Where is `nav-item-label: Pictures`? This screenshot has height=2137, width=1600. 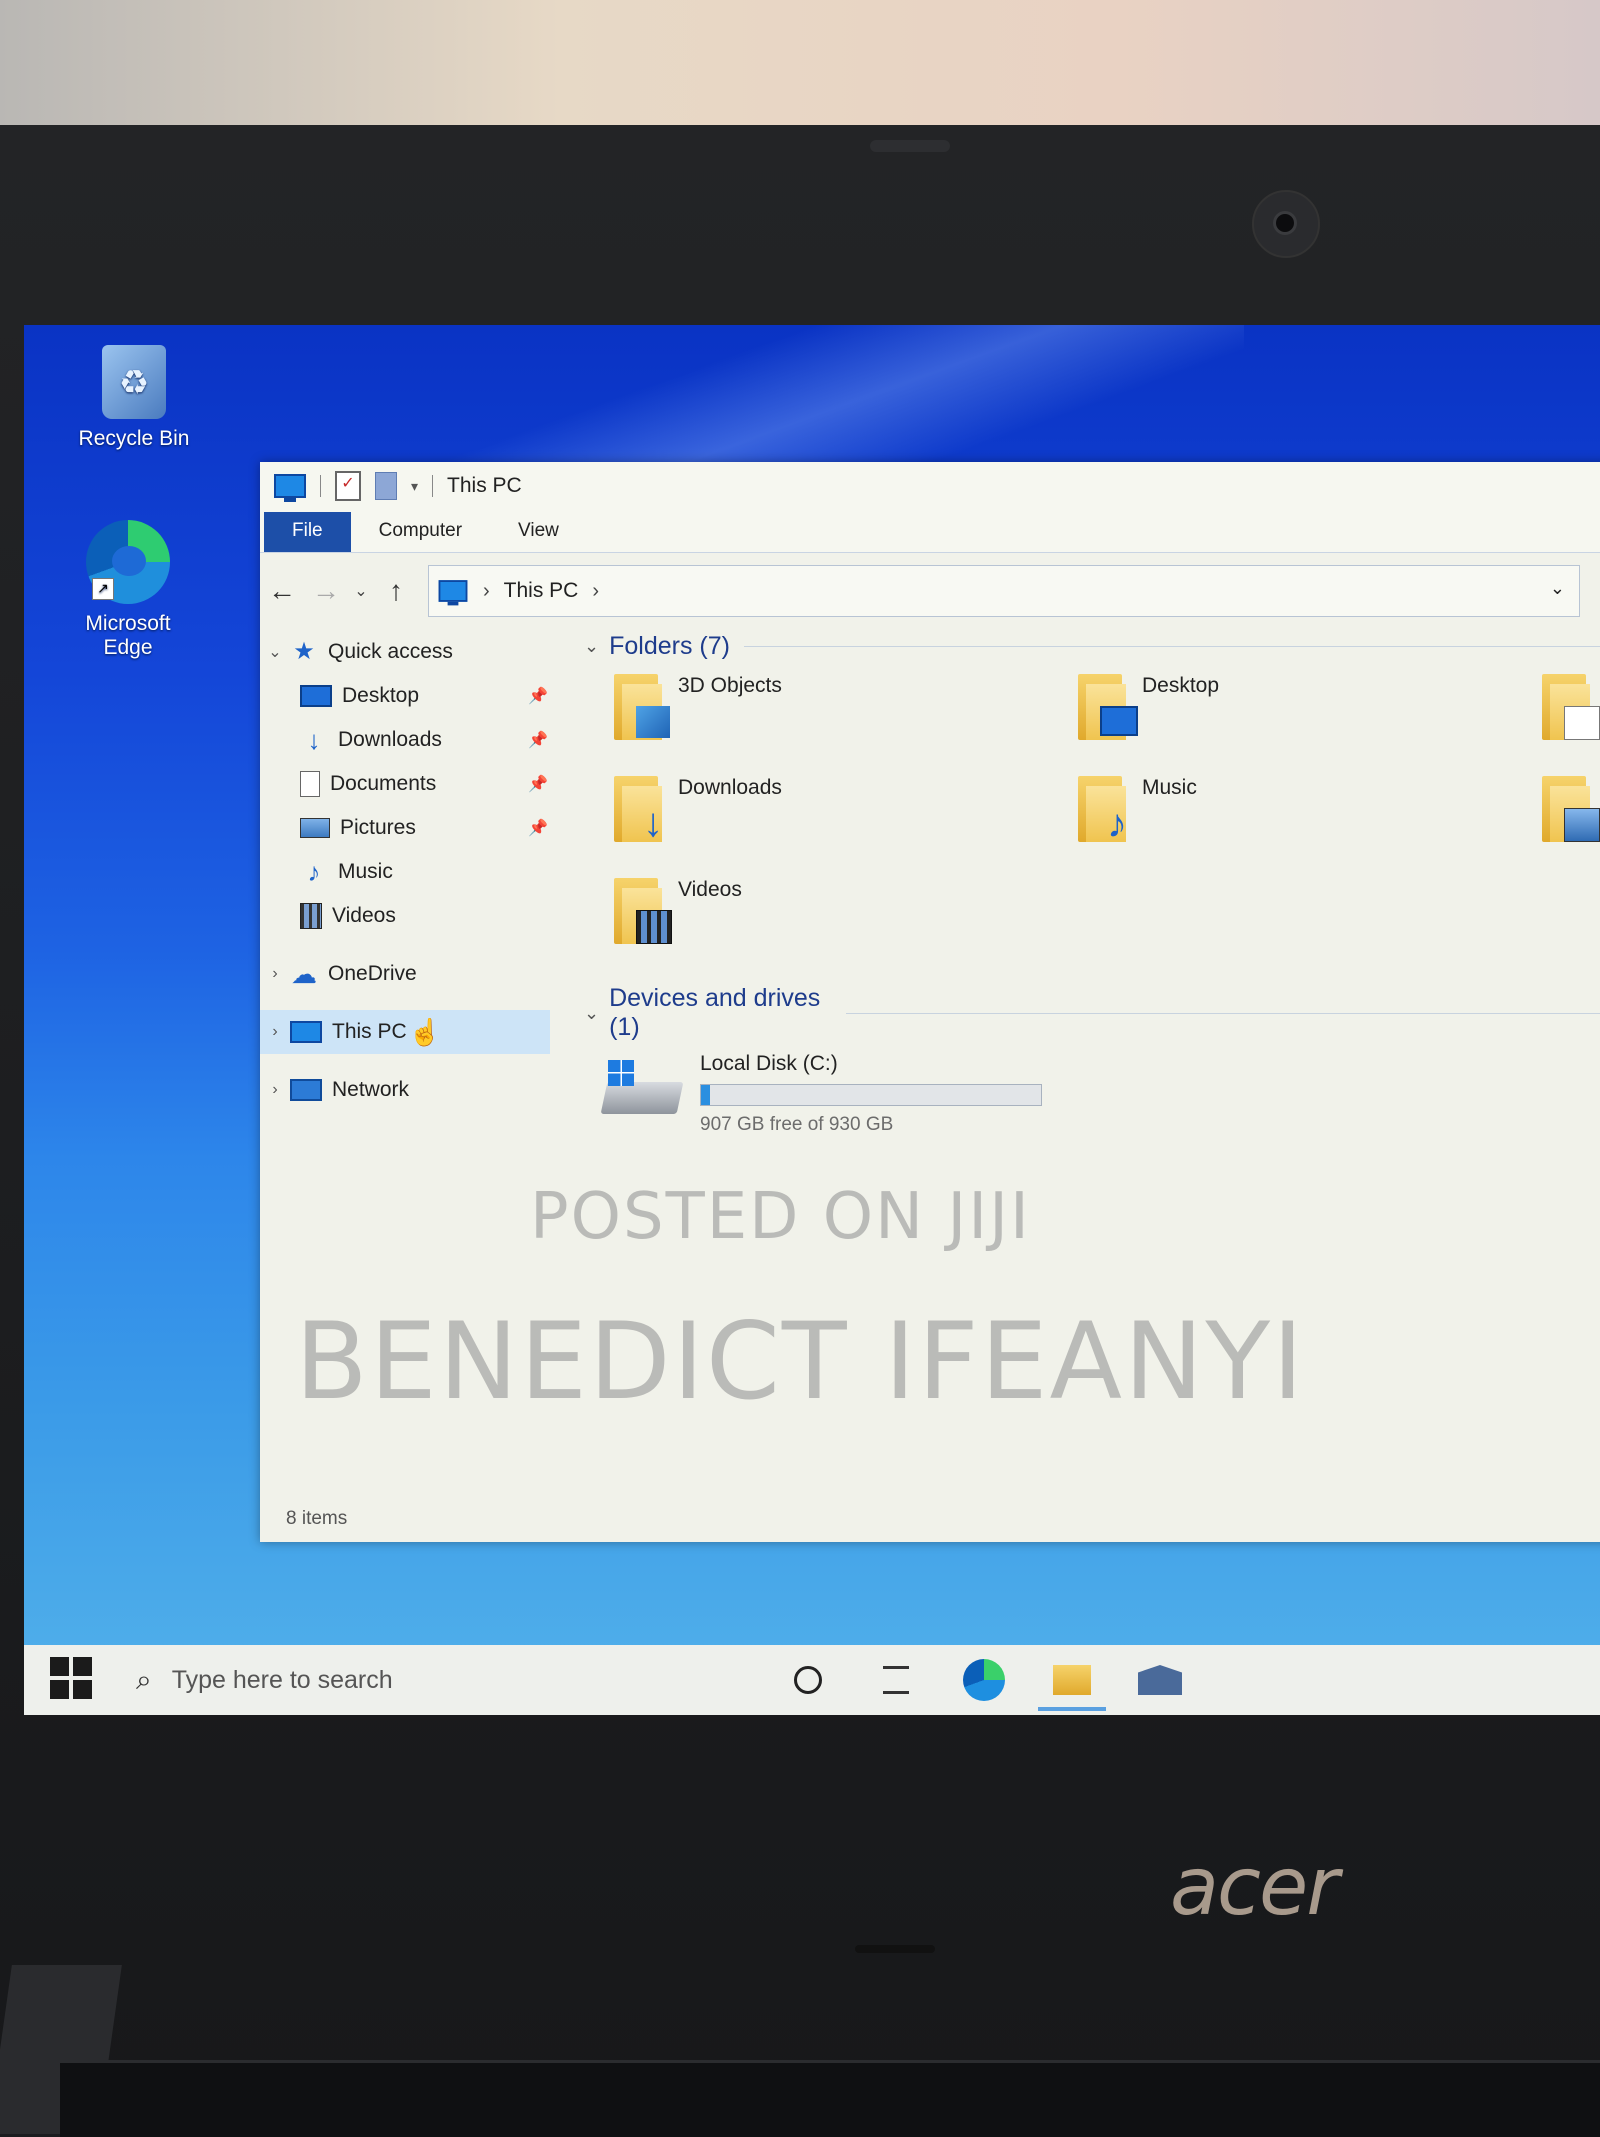 nav-item-label: Pictures is located at coordinates (378, 827).